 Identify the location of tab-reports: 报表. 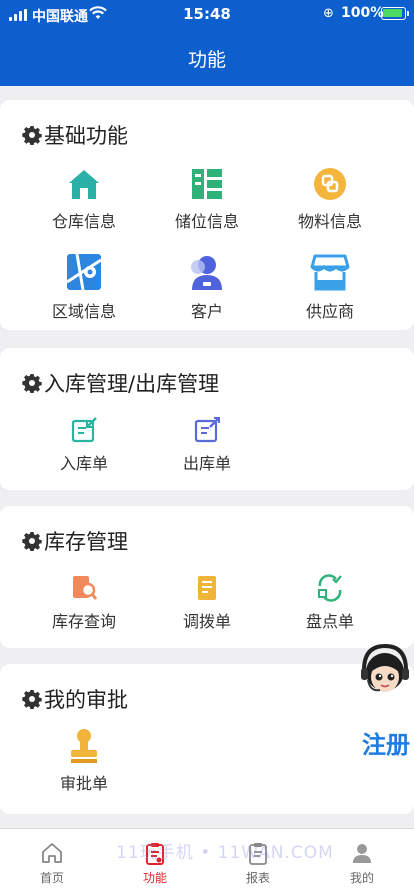
(258, 863).